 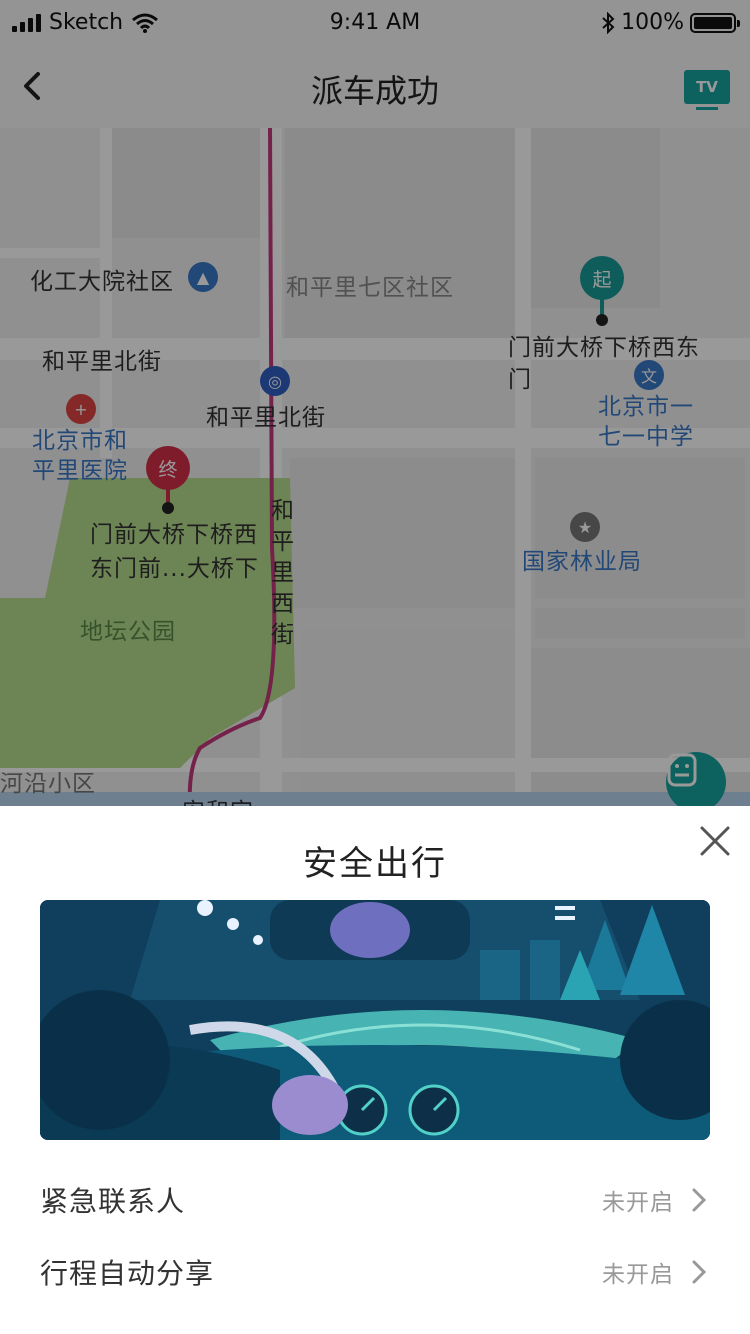 I want to click on row-emergency-contact: 紧急联系人 未开启, so click(x=375, y=1200).